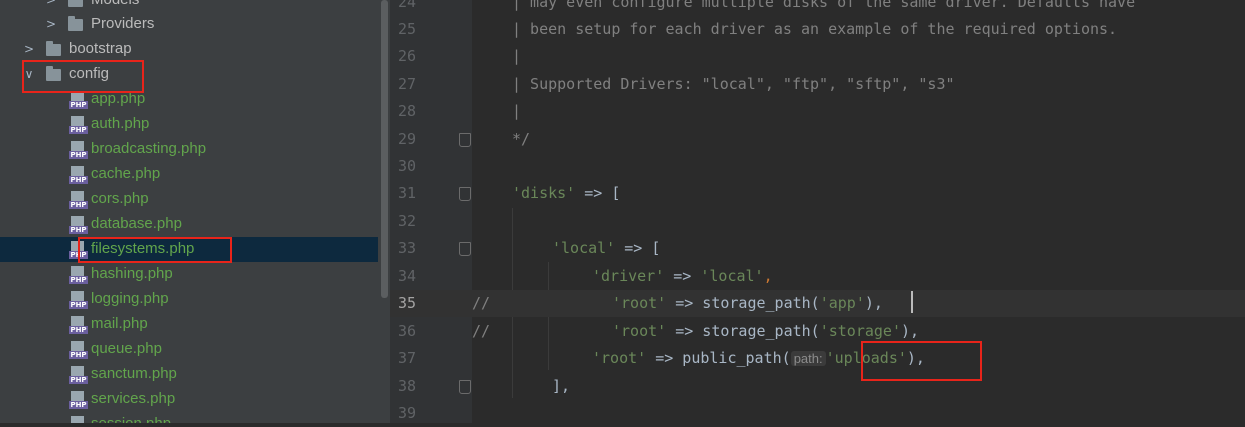 This screenshot has width=1245, height=427. Describe the element at coordinates (132, 273) in the screenshot. I see `file-name: hashing.php` at that location.